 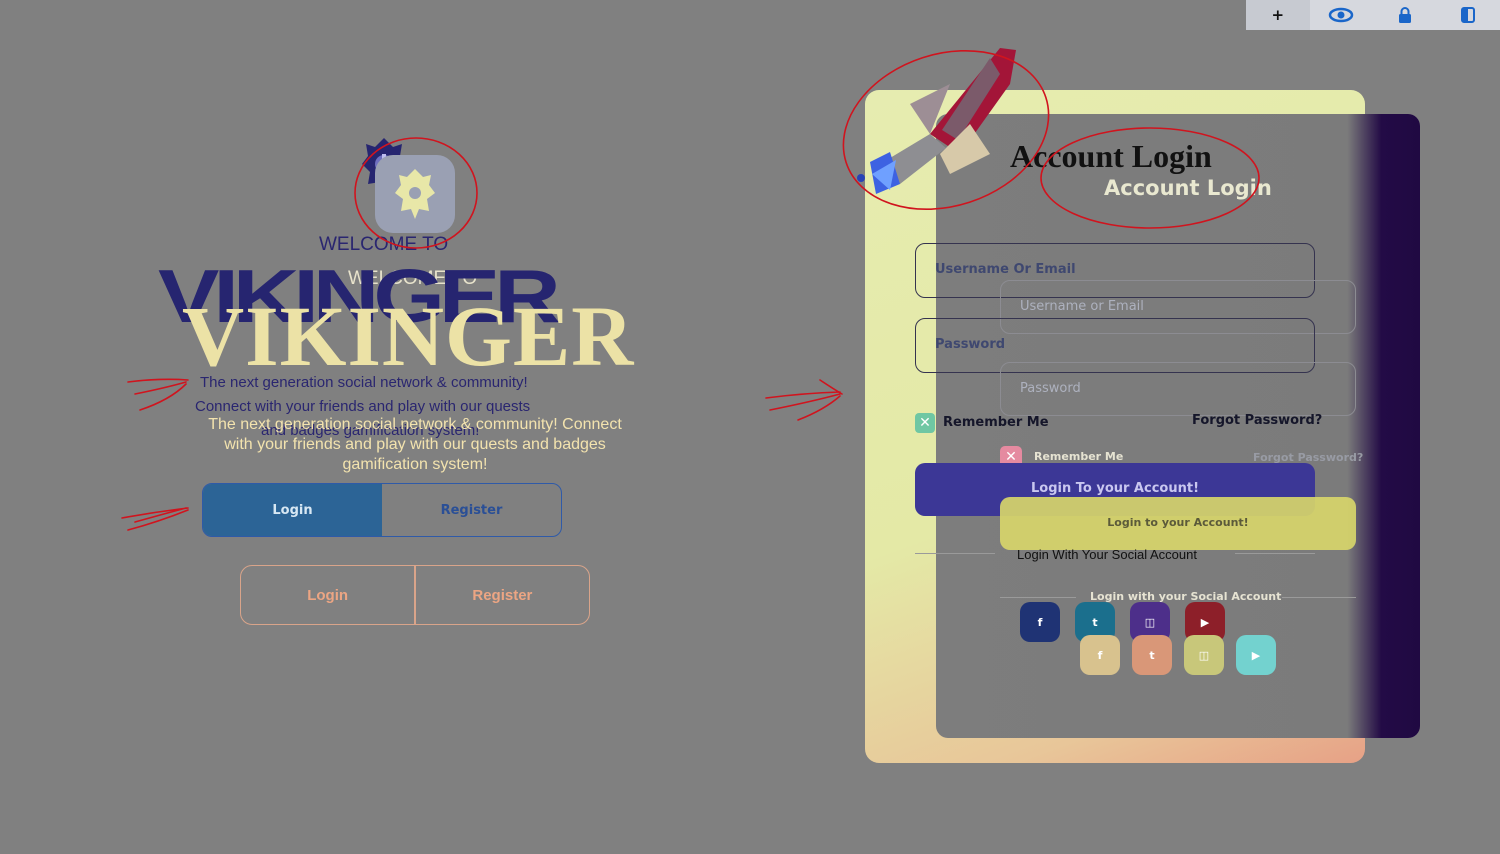 What do you see at coordinates (946, 130) in the screenshot?
I see `annotation-circle-rocket` at bounding box center [946, 130].